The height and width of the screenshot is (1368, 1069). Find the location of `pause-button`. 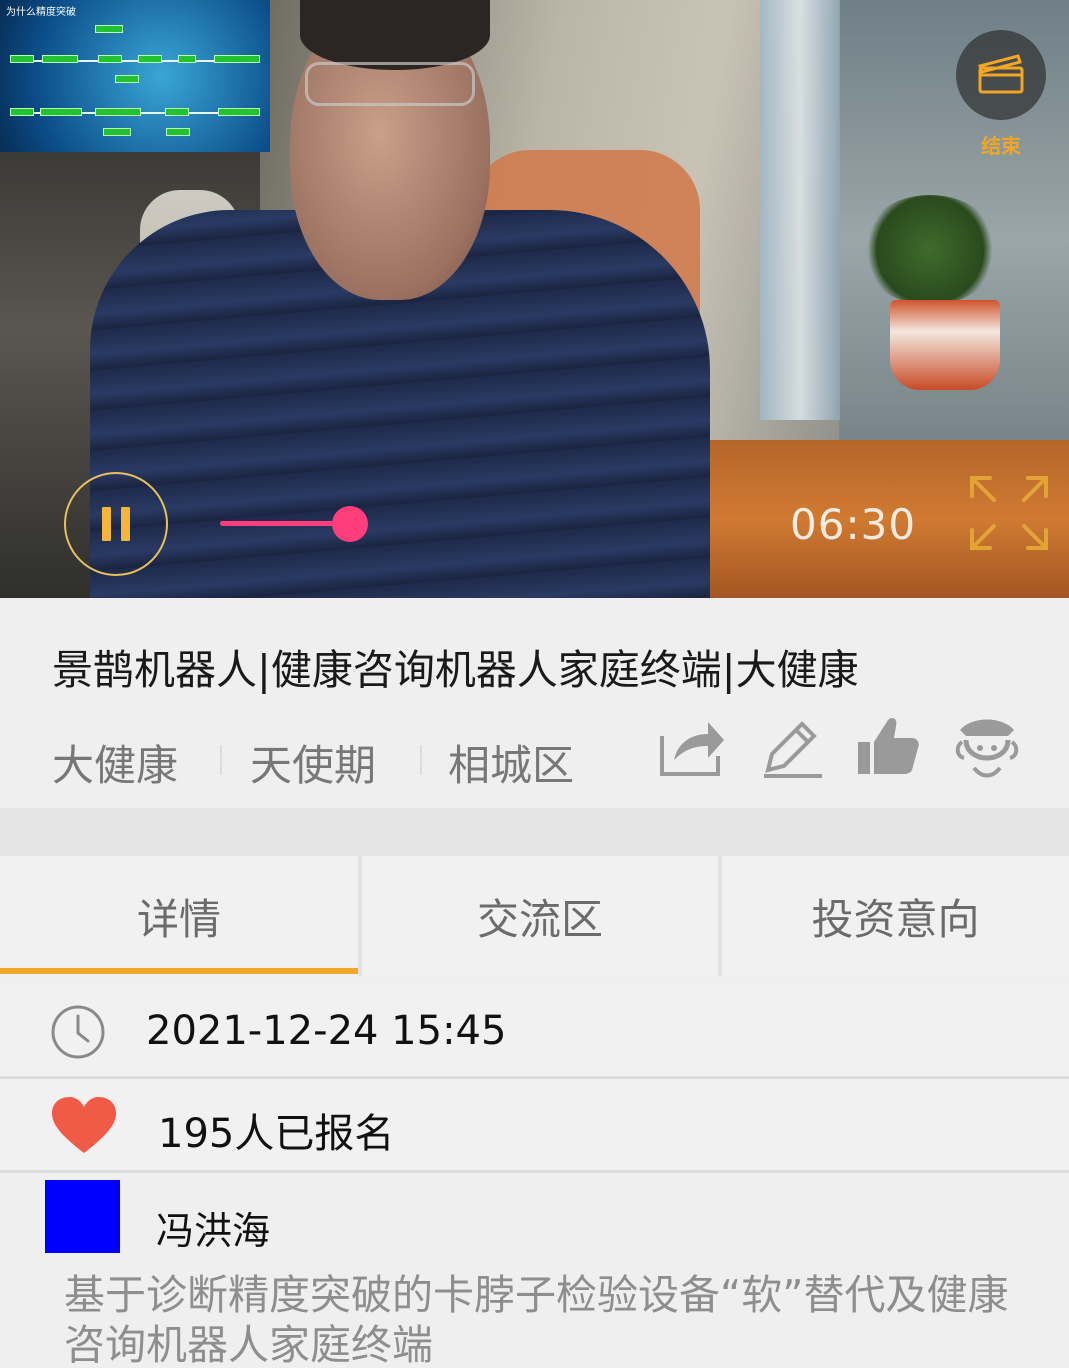

pause-button is located at coordinates (116, 524).